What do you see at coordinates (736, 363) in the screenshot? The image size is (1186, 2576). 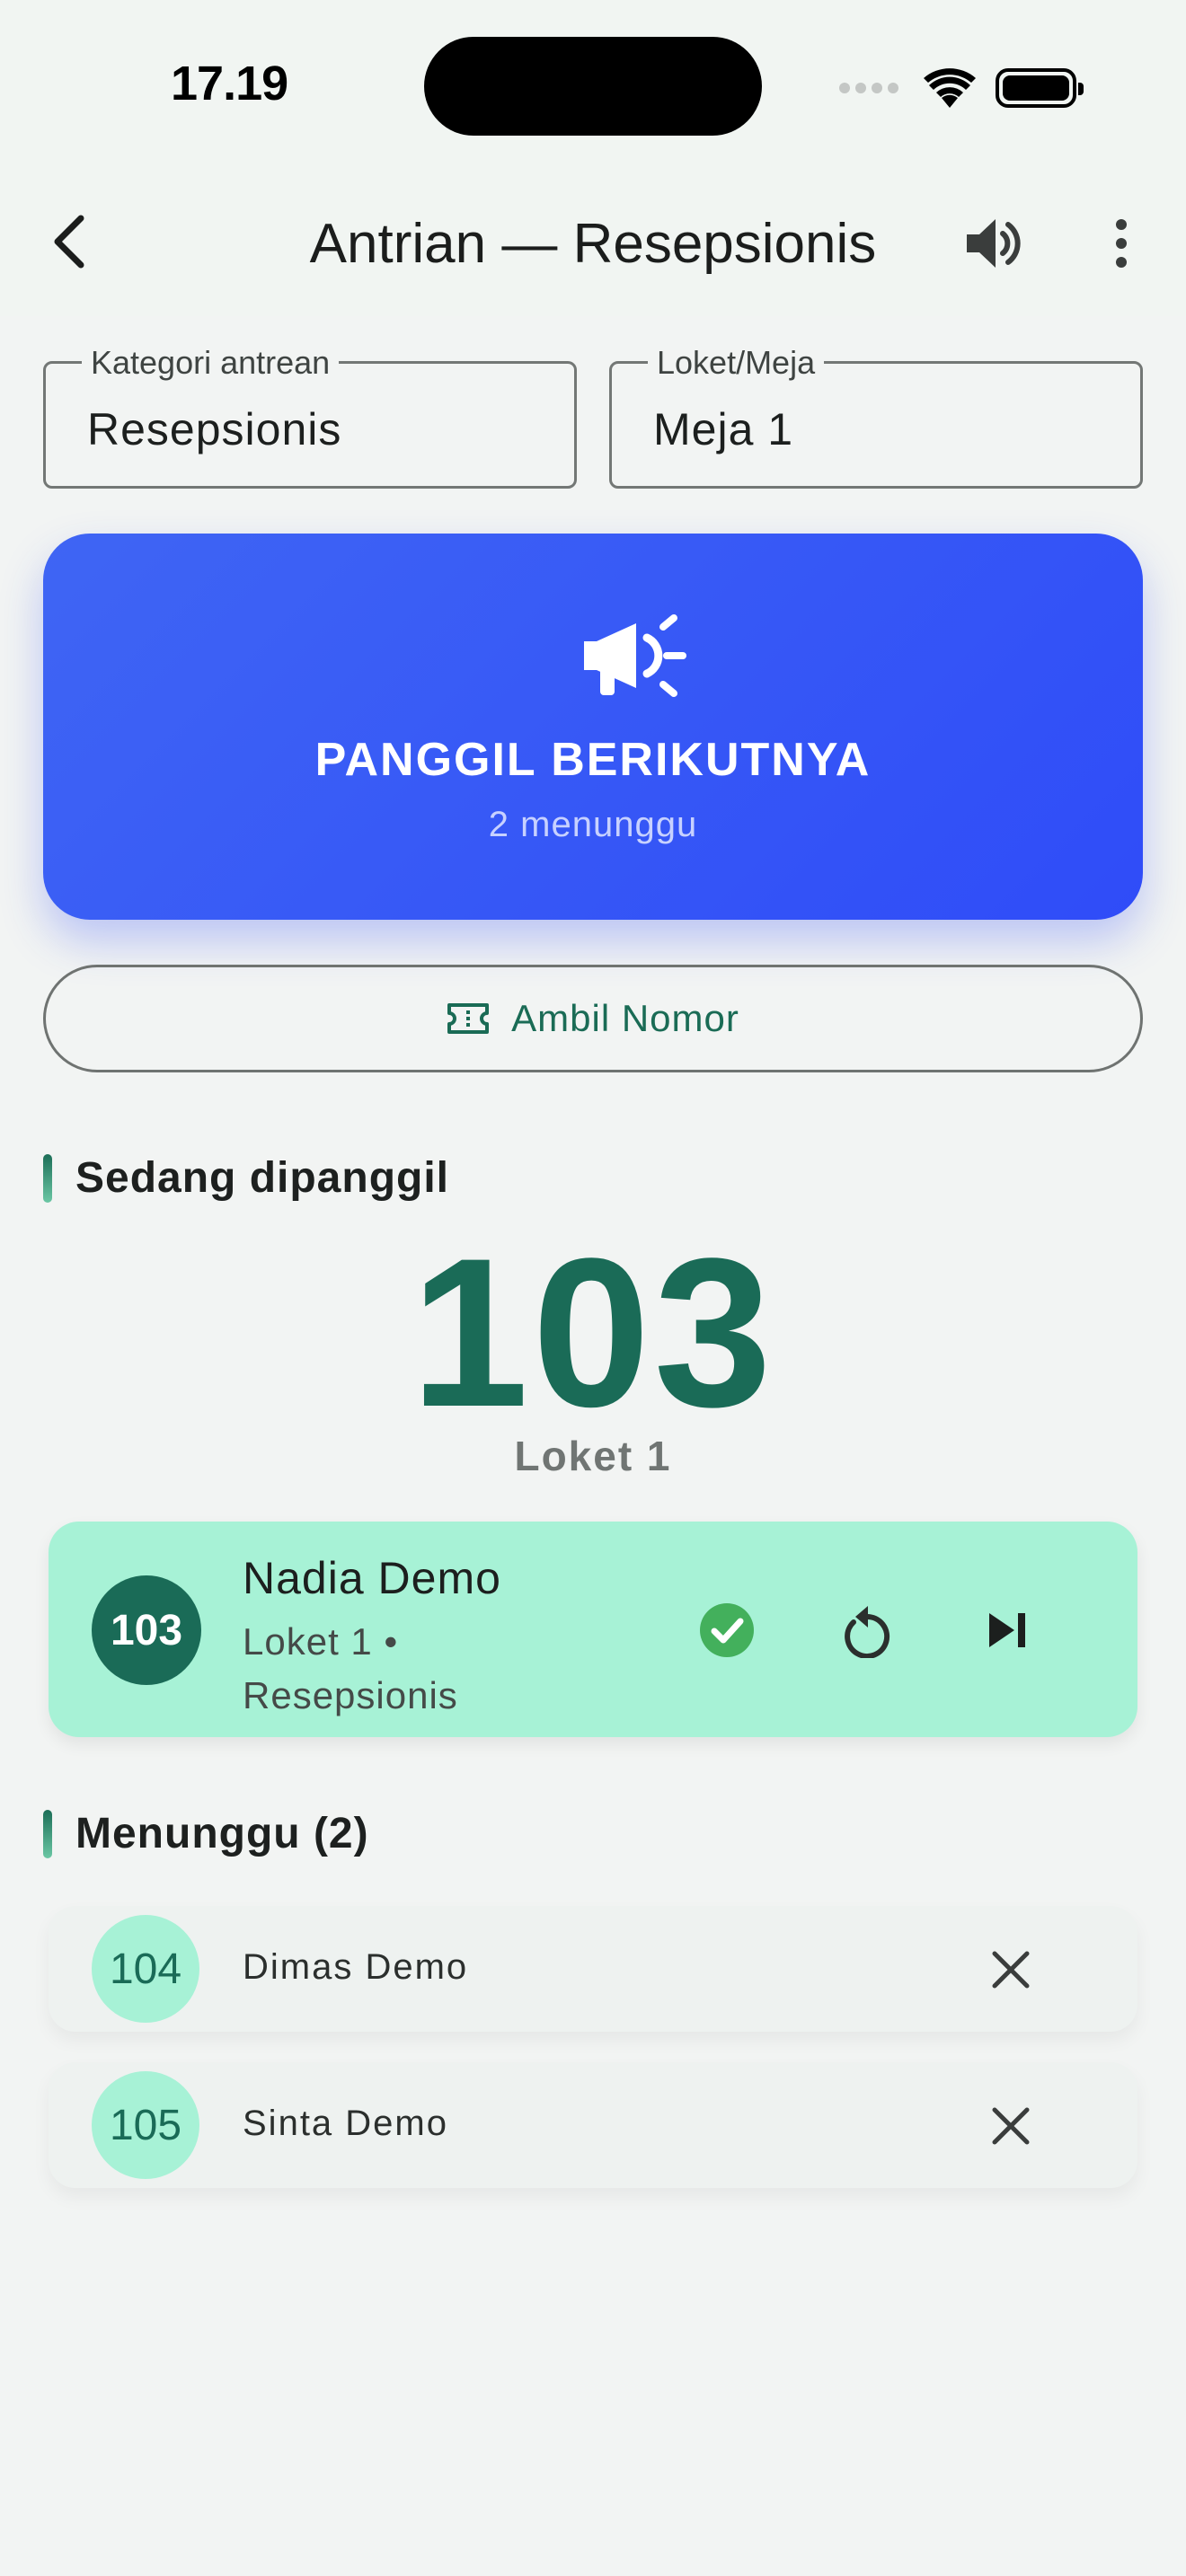 I see `counter-label: Loket/Meja` at bounding box center [736, 363].